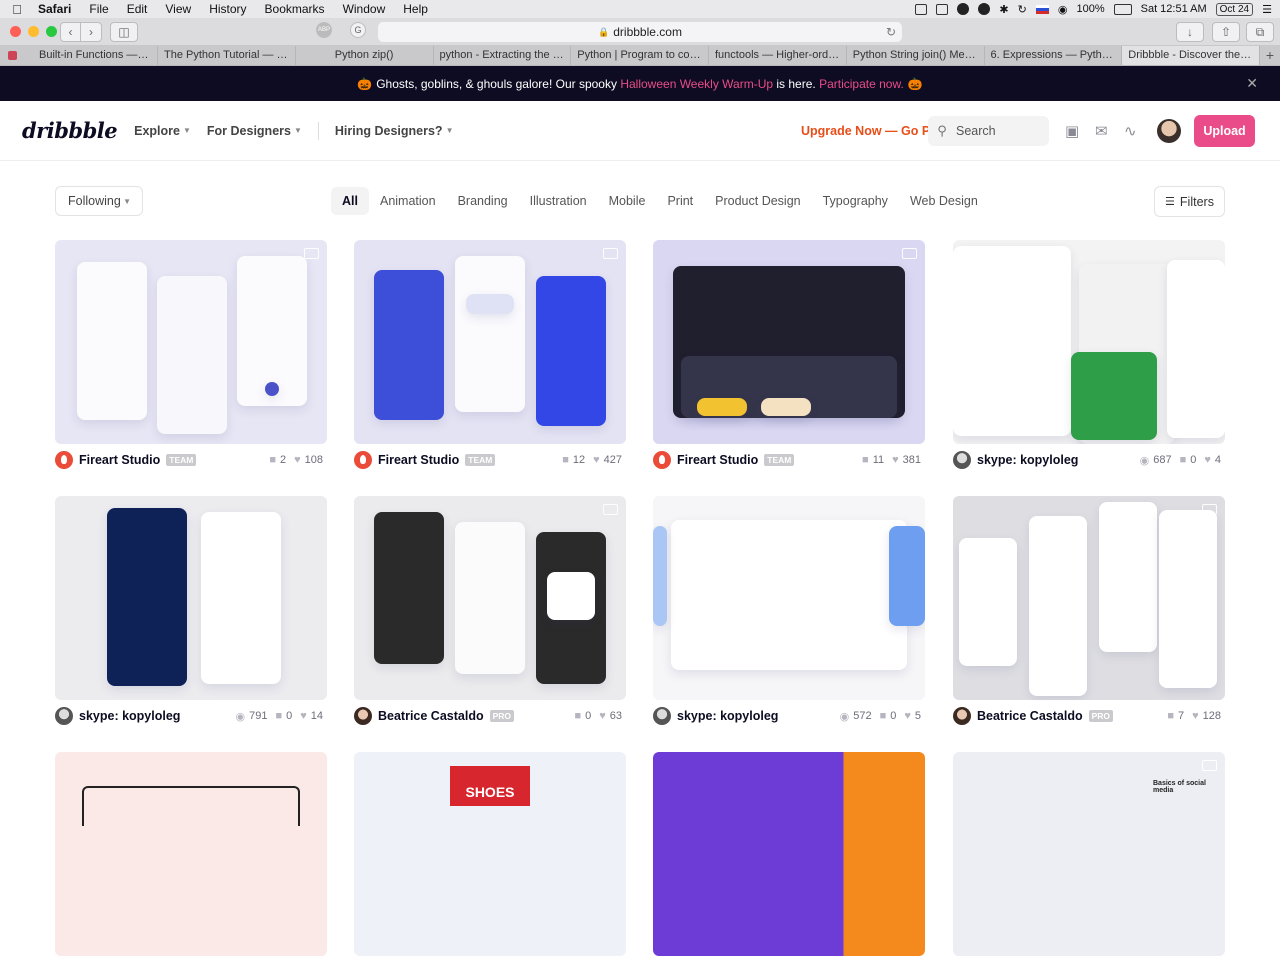 Image resolution: width=1280 pixels, height=956 pixels. I want to click on share-button: ⇧, so click(1226, 32).